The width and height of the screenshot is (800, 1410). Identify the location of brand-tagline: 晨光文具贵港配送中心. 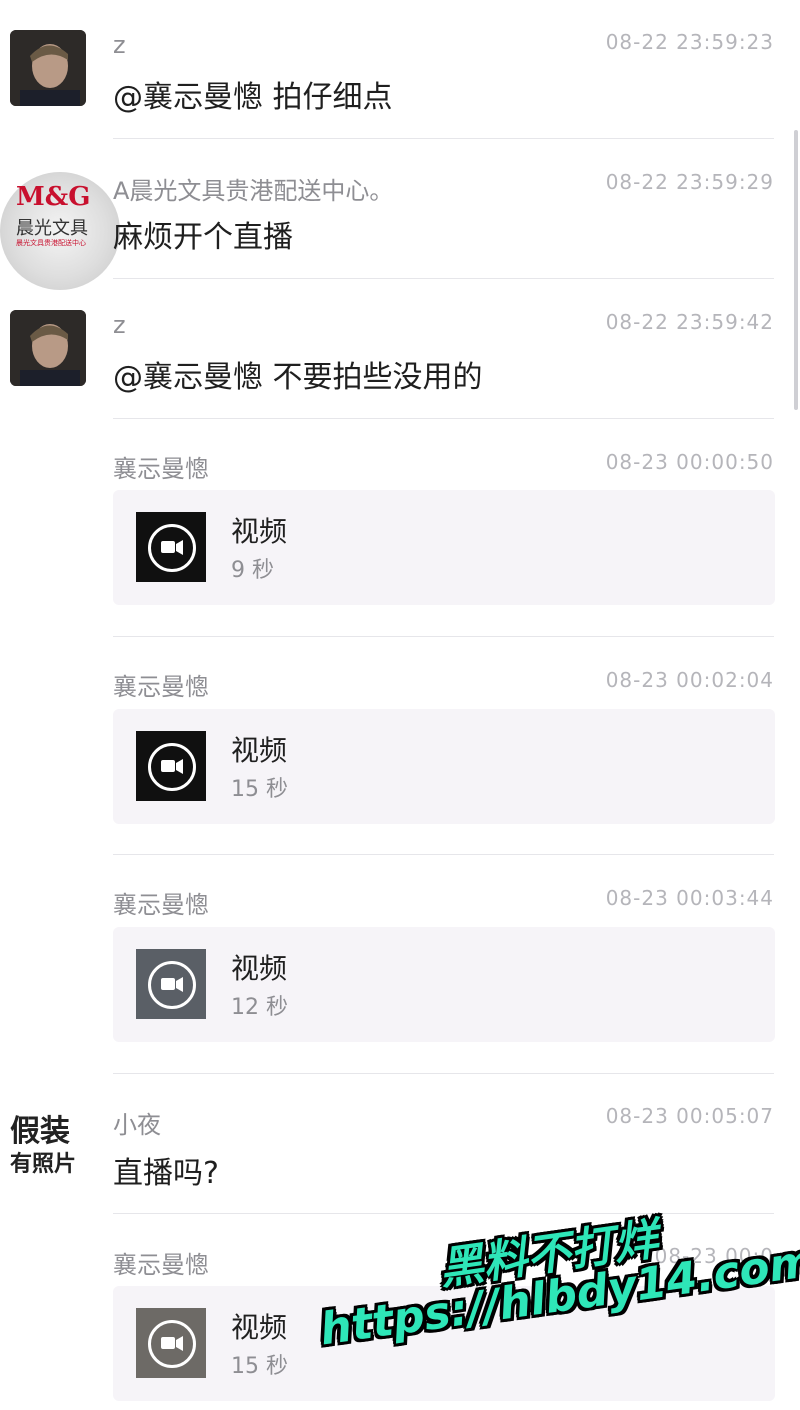
(51, 243).